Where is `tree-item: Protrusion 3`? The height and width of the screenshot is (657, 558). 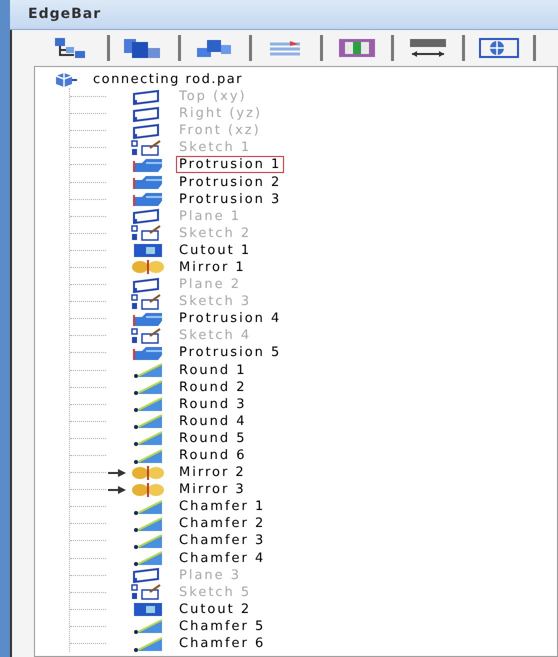
tree-item: Protrusion 3 is located at coordinates (230, 199).